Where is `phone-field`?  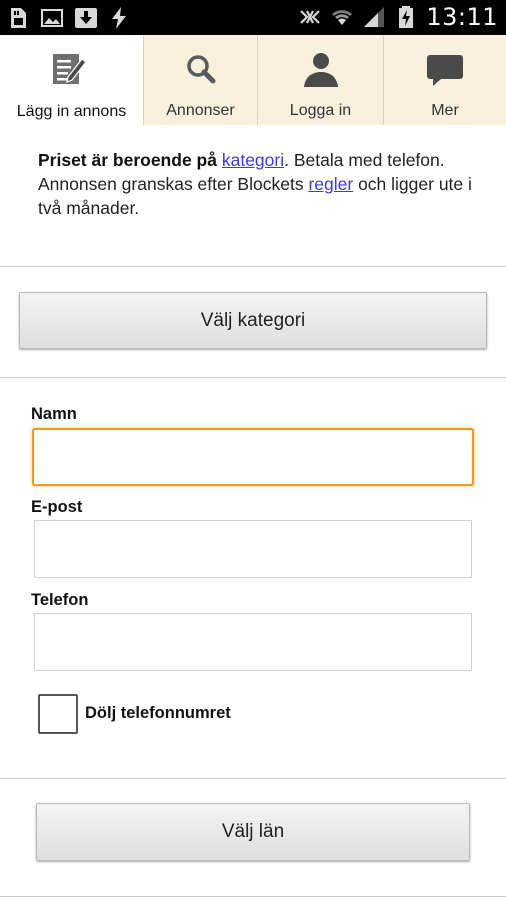 phone-field is located at coordinates (253, 642).